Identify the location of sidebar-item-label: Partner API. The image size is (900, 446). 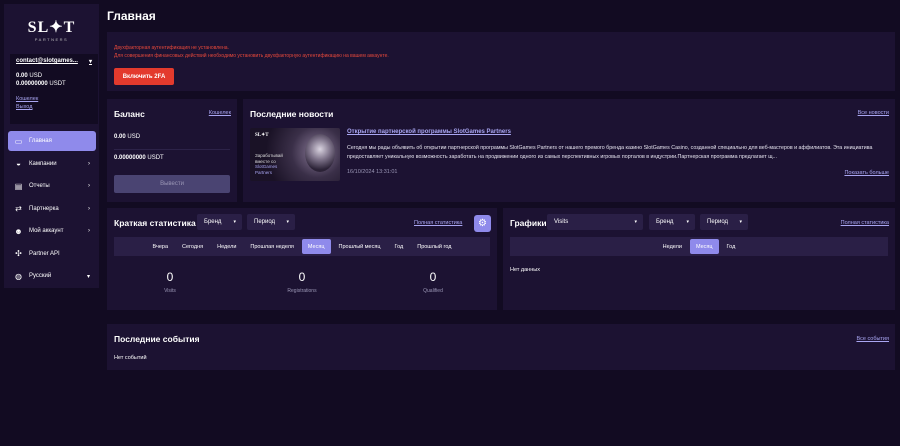
(44, 253).